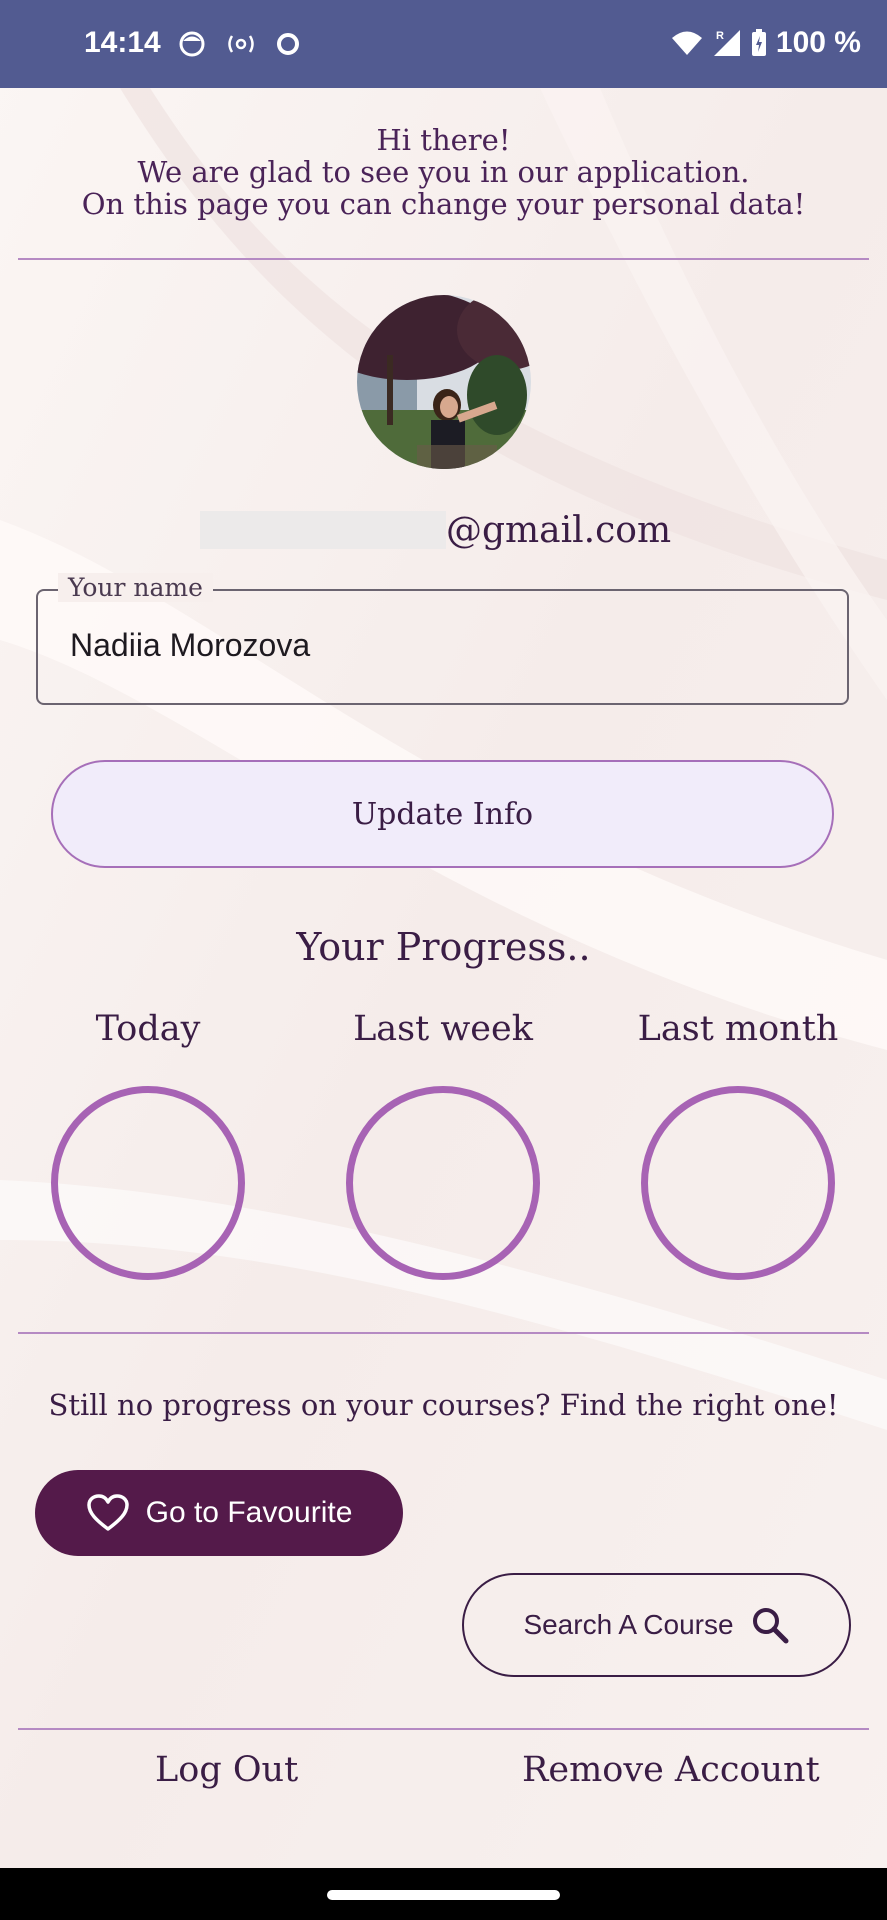 This screenshot has height=1920, width=887. Describe the element at coordinates (442, 814) in the screenshot. I see `update-info-button: Update Info` at that location.